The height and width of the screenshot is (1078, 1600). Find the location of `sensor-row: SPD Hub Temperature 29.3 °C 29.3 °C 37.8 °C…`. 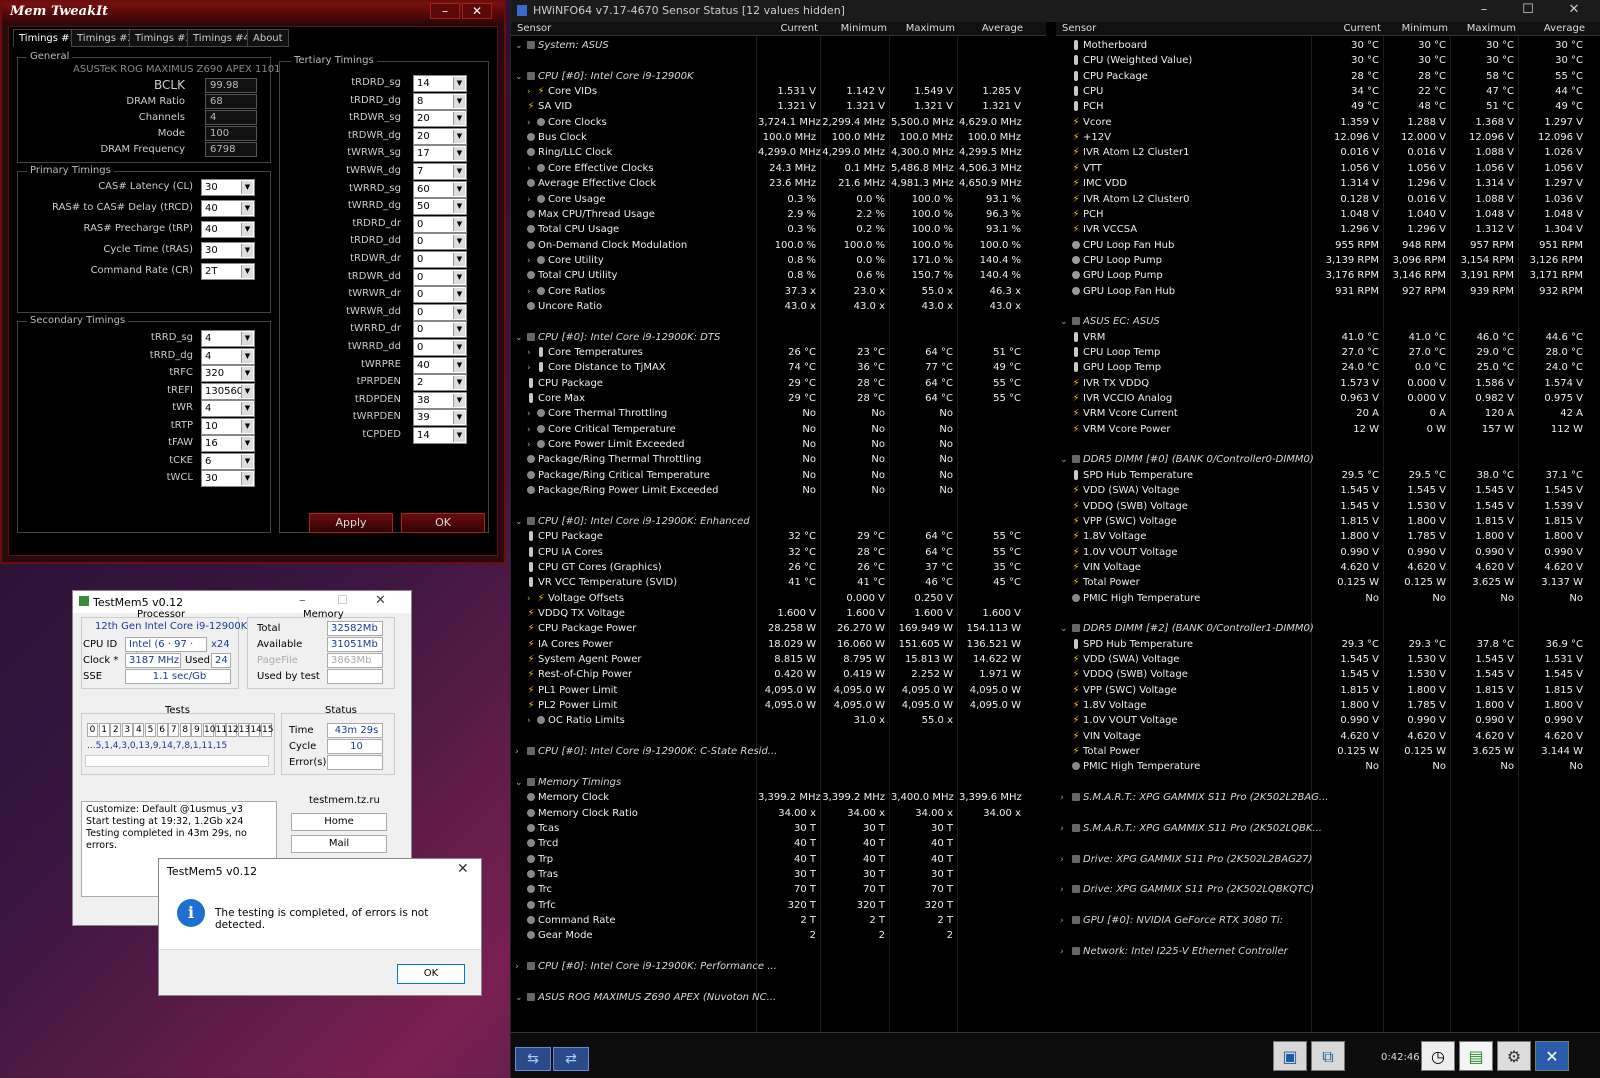

sensor-row: SPD Hub Temperature 29.3 °C 29.3 °C 37.8 °C… is located at coordinates (1328, 645).